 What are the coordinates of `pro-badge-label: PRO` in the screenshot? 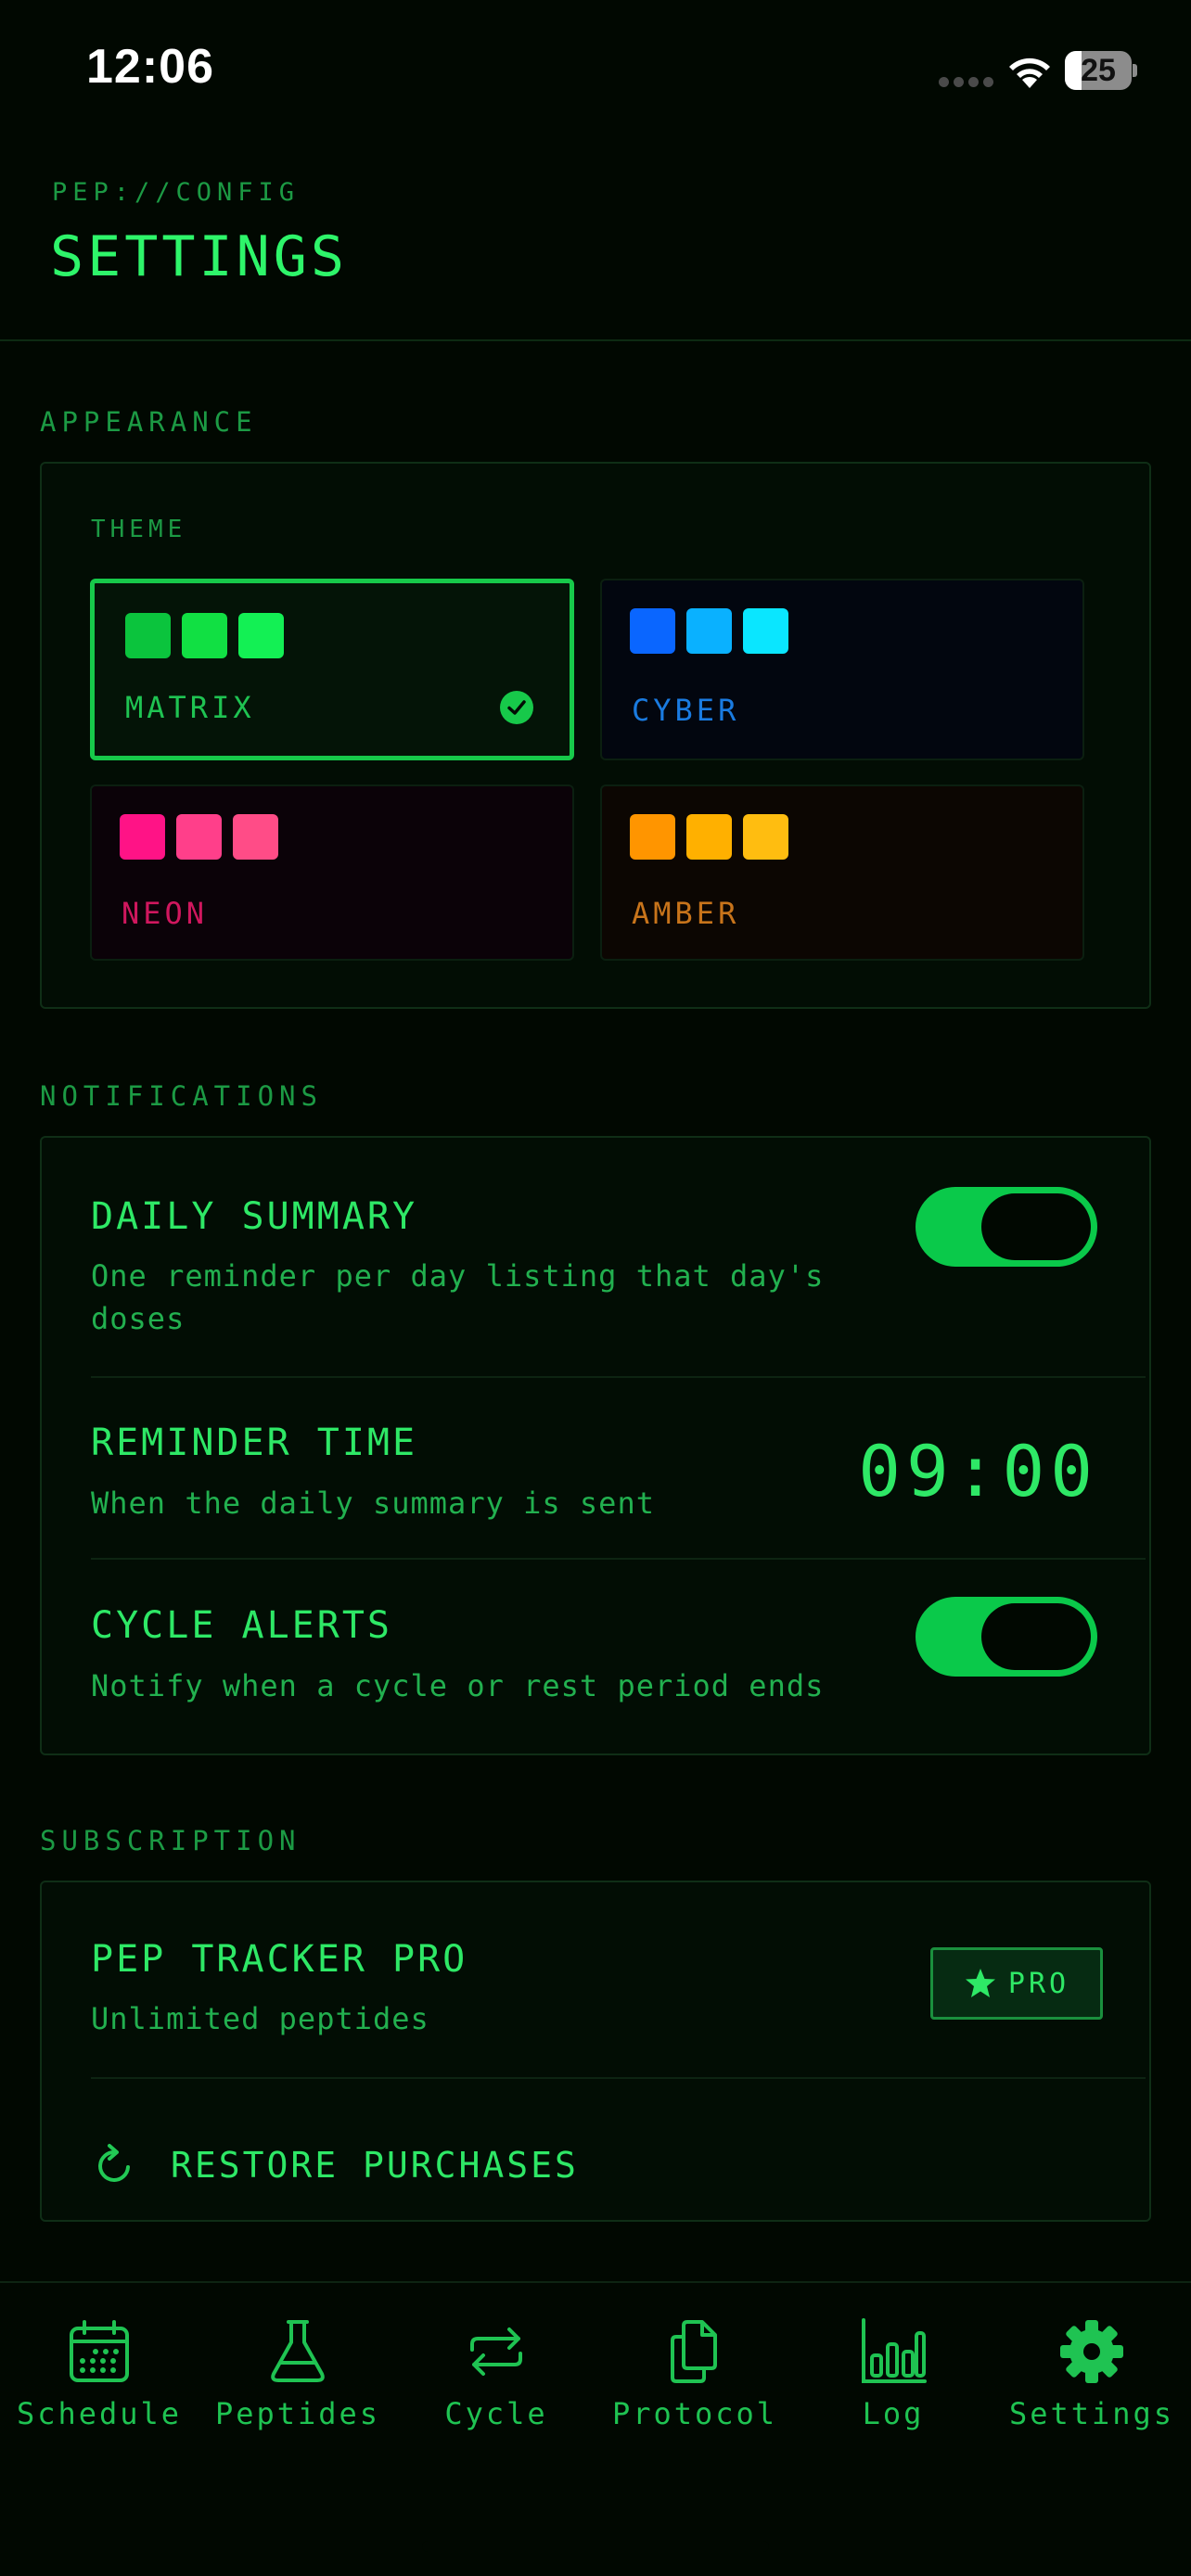 It's located at (1038, 1983).